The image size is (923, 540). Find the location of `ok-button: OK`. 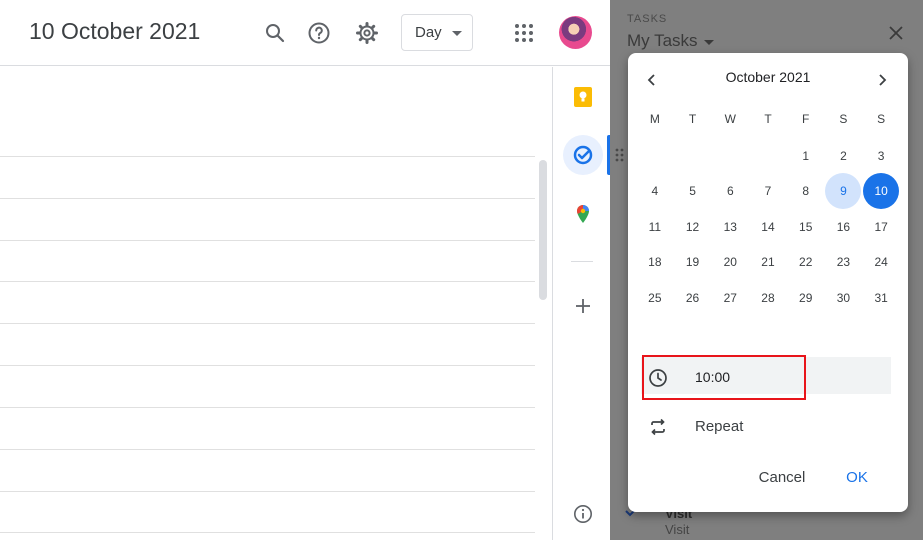

ok-button: OK is located at coordinates (857, 477).